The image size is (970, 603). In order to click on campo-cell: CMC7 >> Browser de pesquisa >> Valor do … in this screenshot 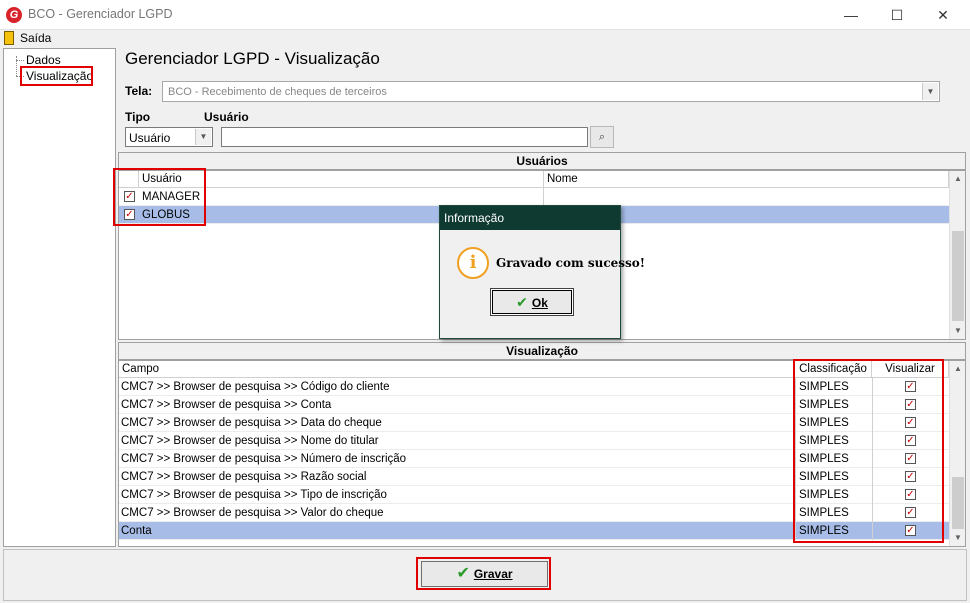, I will do `click(252, 513)`.